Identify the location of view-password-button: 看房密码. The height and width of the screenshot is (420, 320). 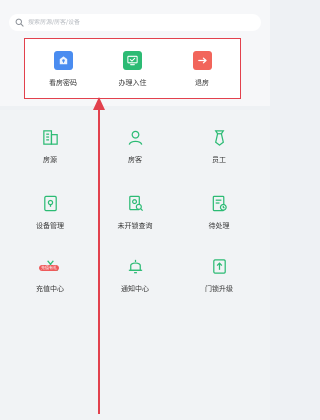
(63, 68).